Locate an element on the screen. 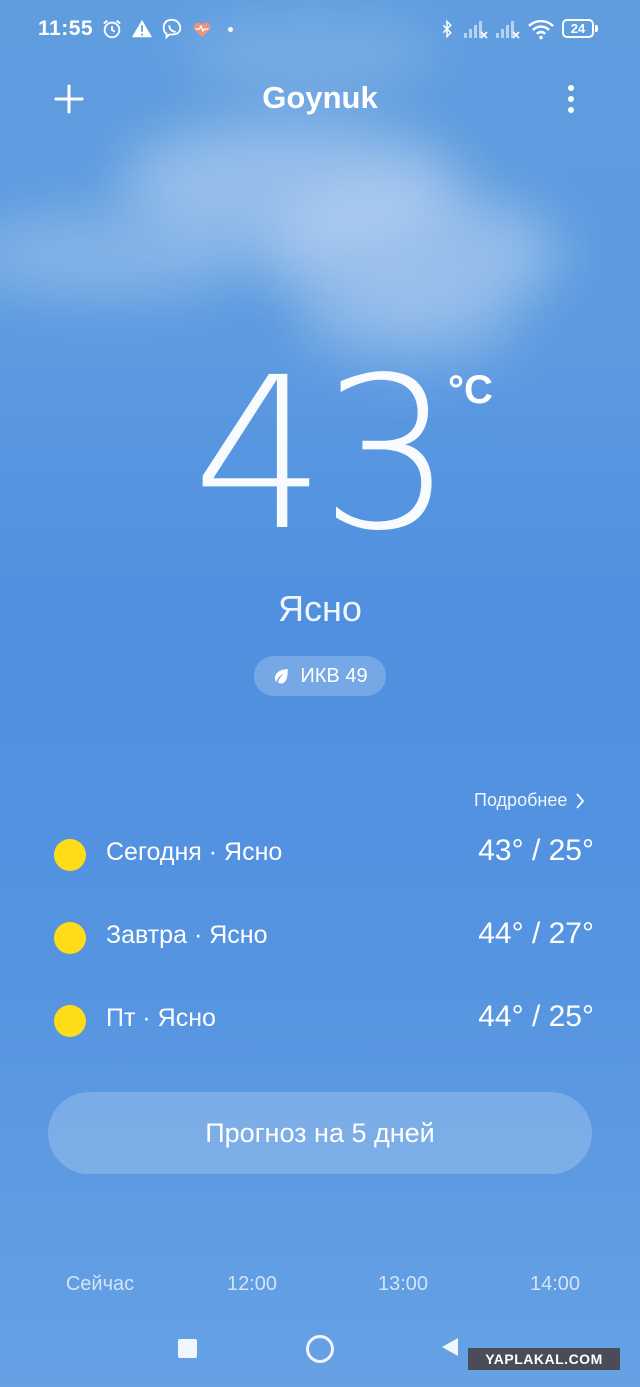  forecast-temp-range: 44° / 25° is located at coordinates (536, 1016).